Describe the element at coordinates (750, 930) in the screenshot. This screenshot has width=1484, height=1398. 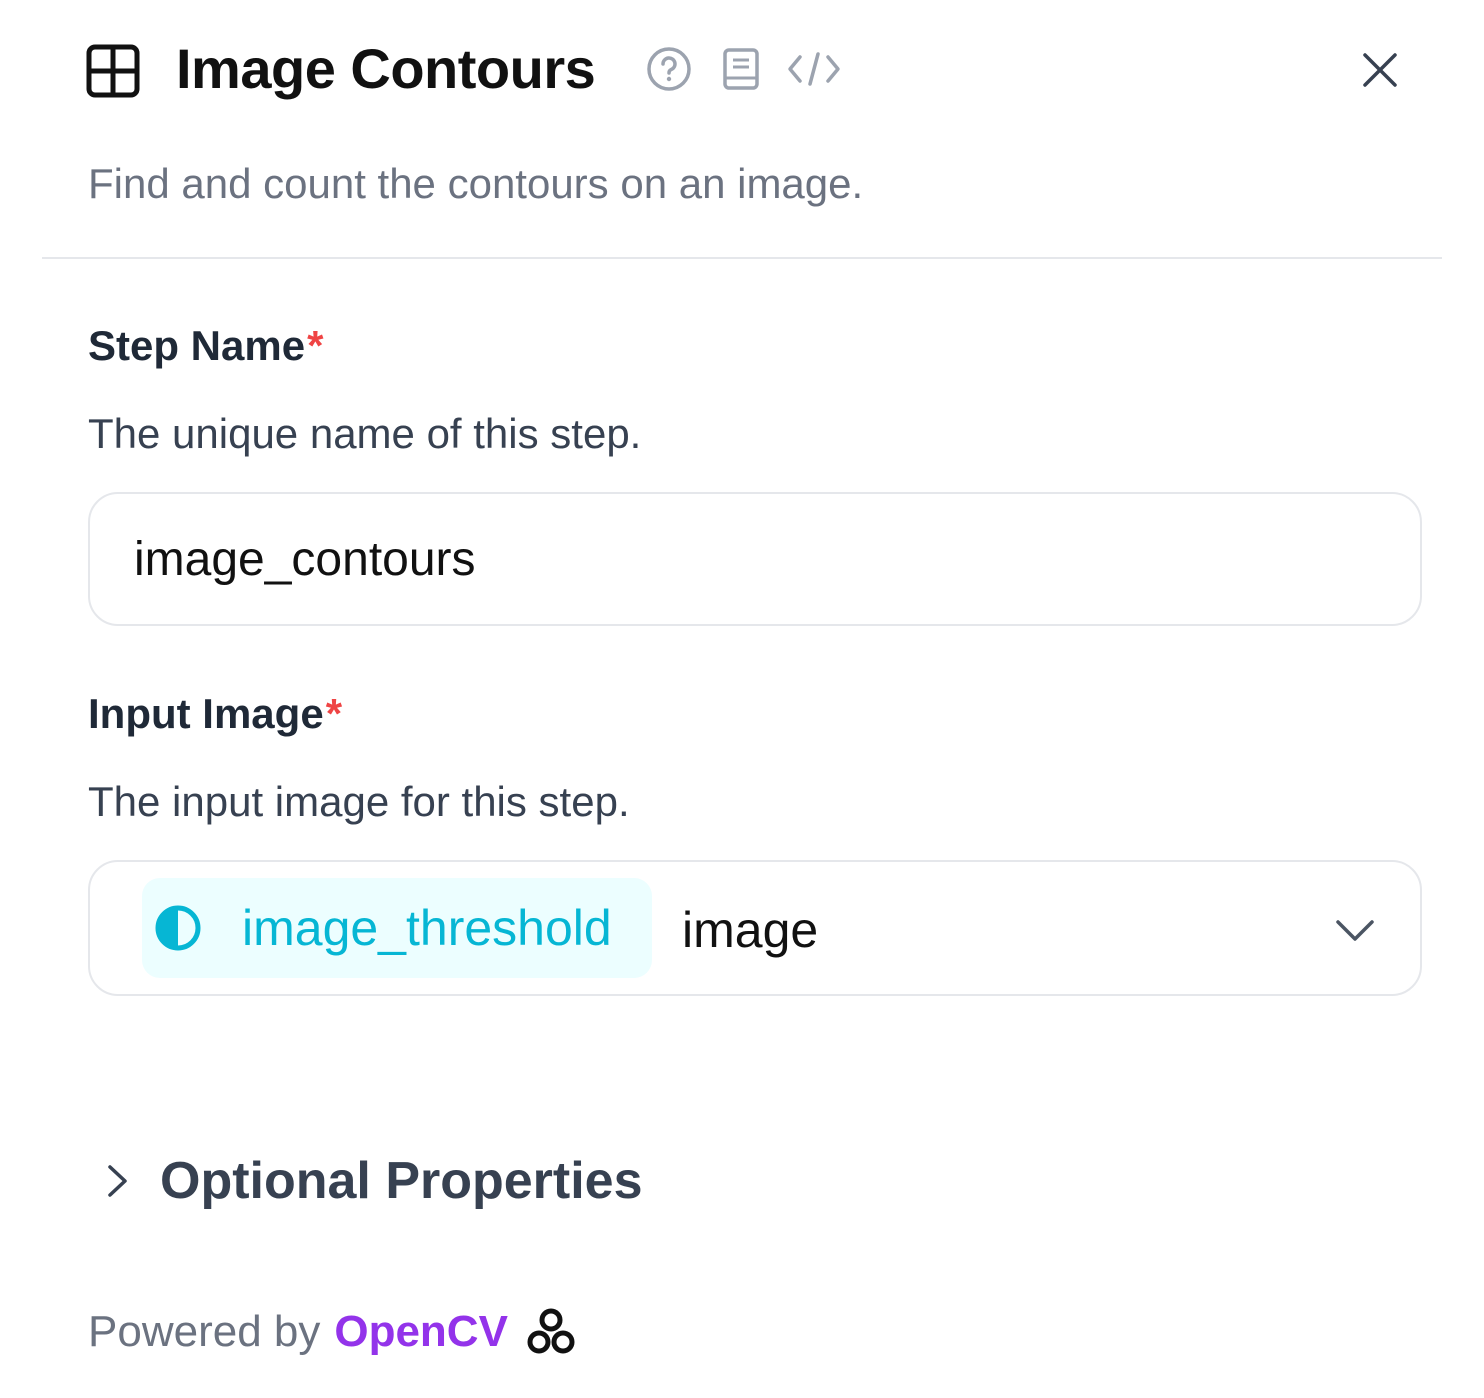
I see `input-image-value: image` at that location.